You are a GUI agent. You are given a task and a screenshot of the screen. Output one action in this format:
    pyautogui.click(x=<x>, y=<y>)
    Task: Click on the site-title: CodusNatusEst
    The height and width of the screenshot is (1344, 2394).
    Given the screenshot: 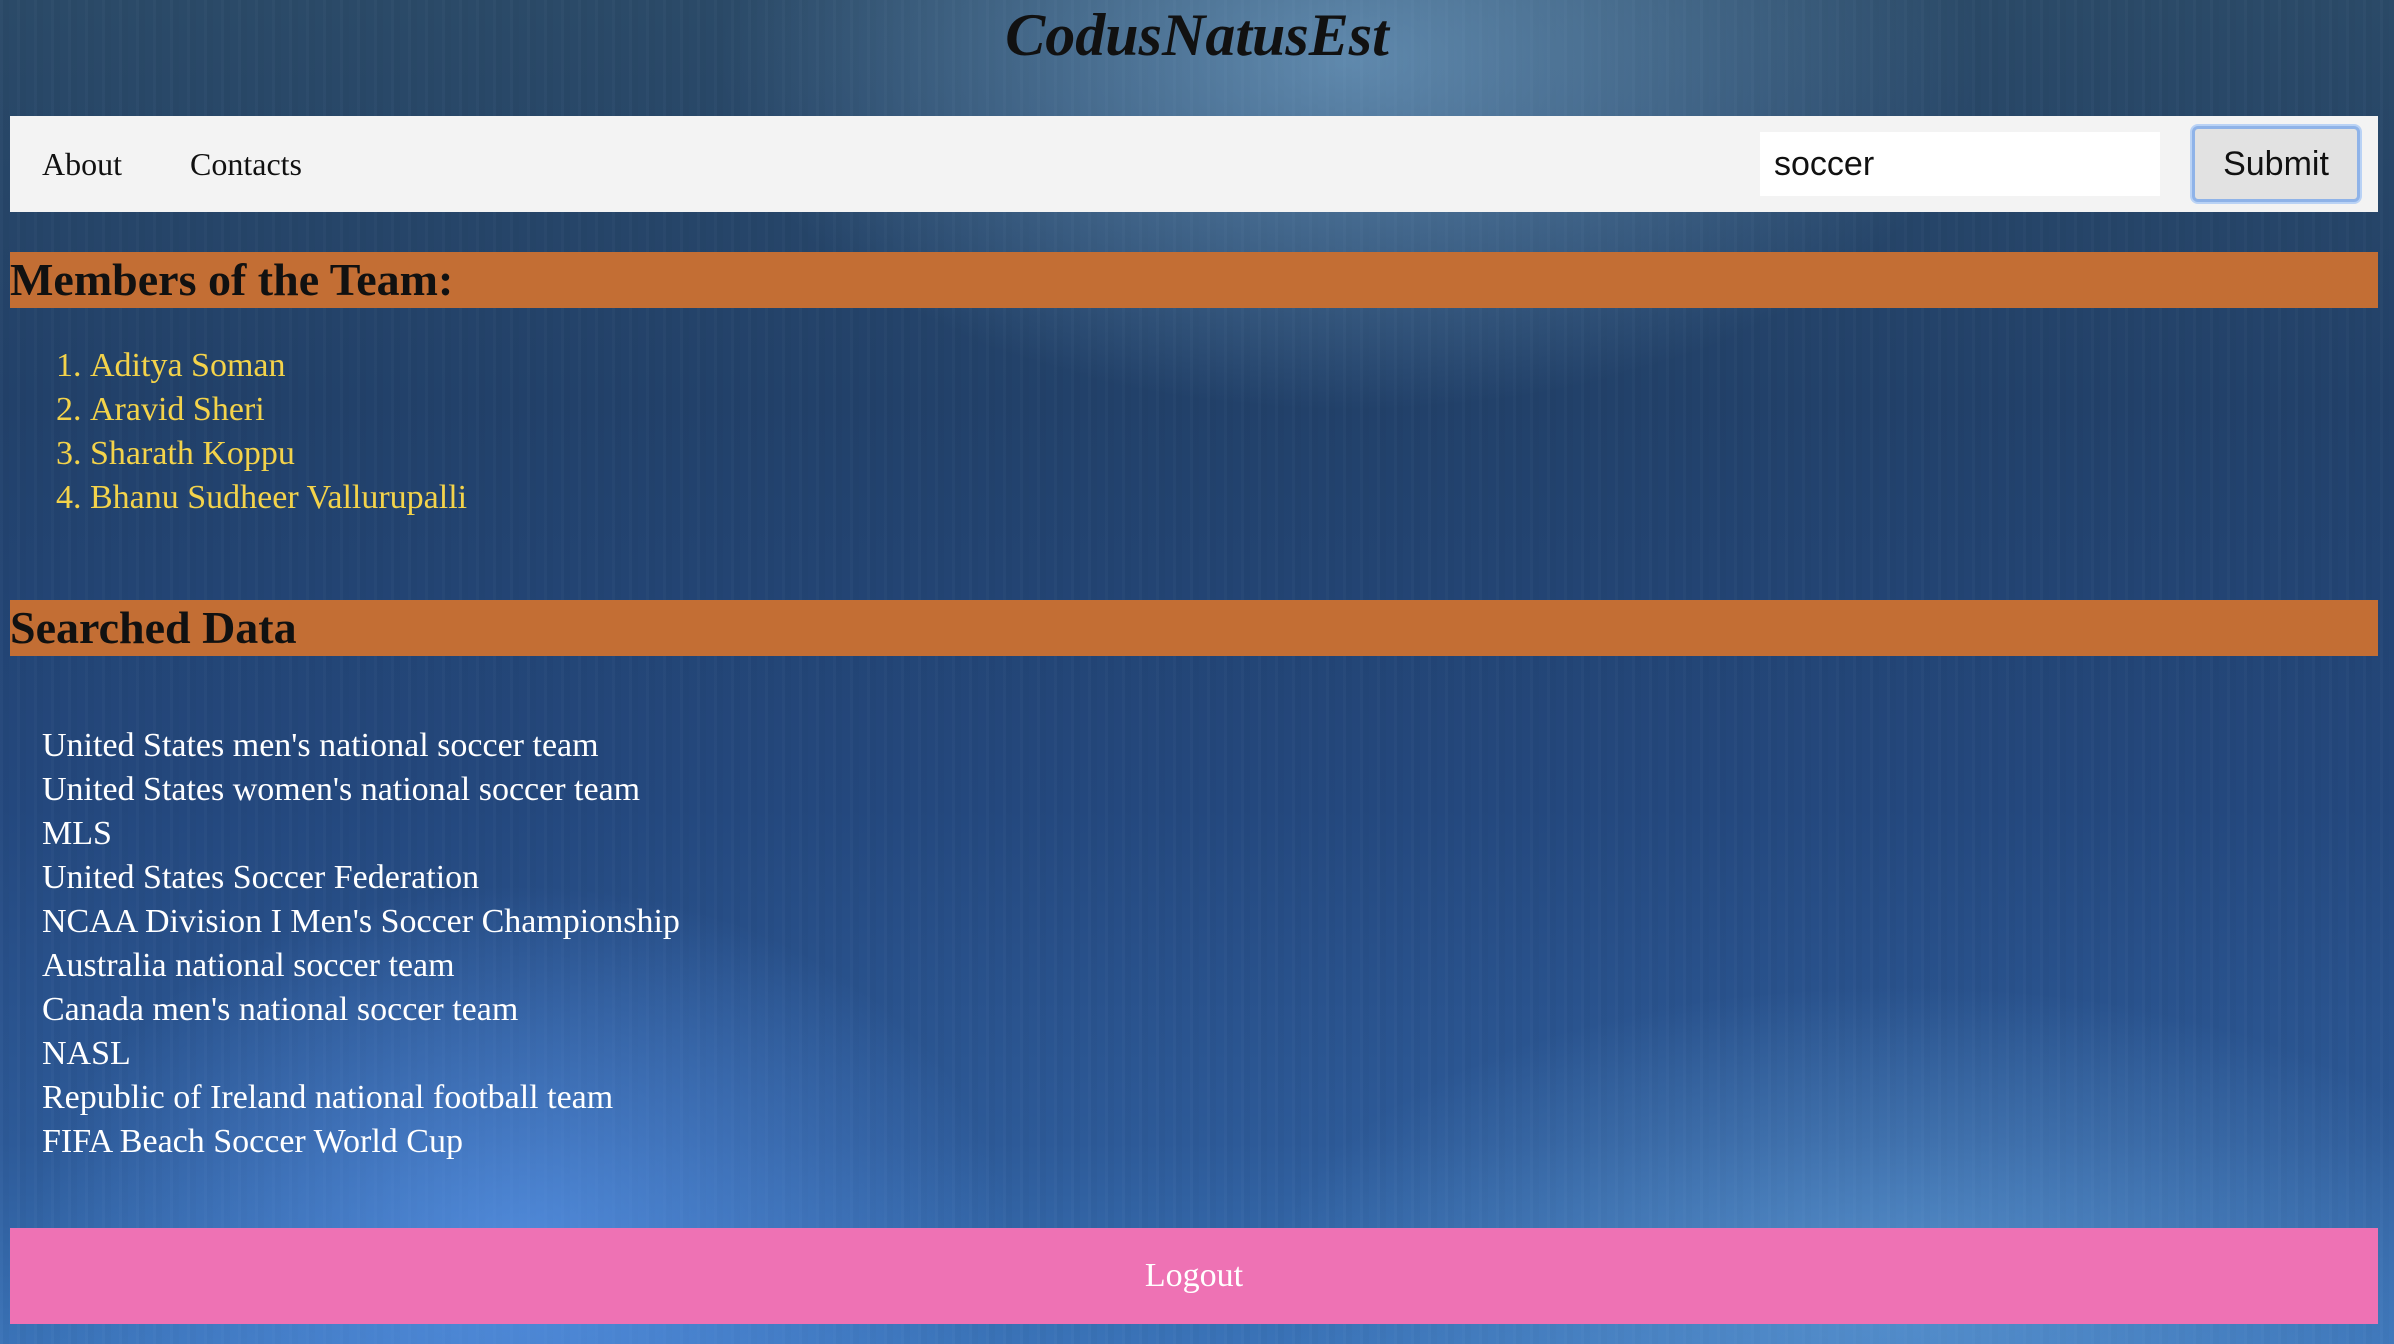 What is the action you would take?
    pyautogui.click(x=1197, y=35)
    